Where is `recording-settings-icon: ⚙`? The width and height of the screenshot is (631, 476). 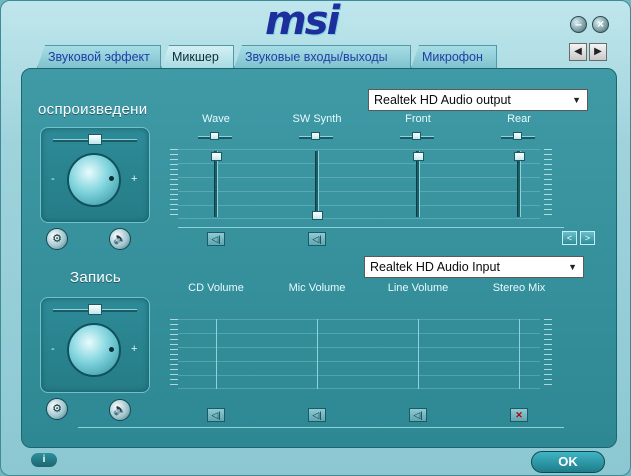 recording-settings-icon: ⚙ is located at coordinates (57, 409).